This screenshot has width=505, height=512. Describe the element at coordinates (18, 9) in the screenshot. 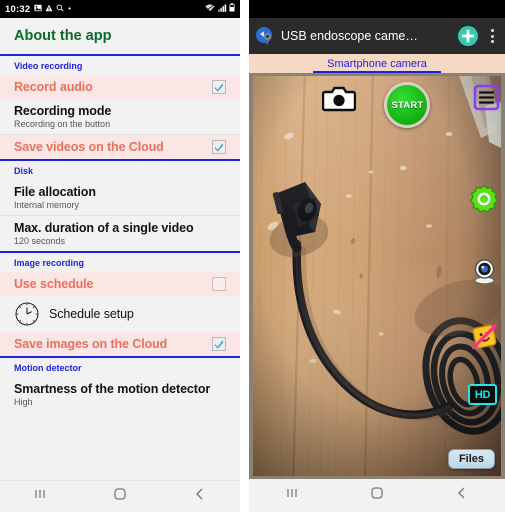

I see `status-bar-clock: 10:32` at that location.